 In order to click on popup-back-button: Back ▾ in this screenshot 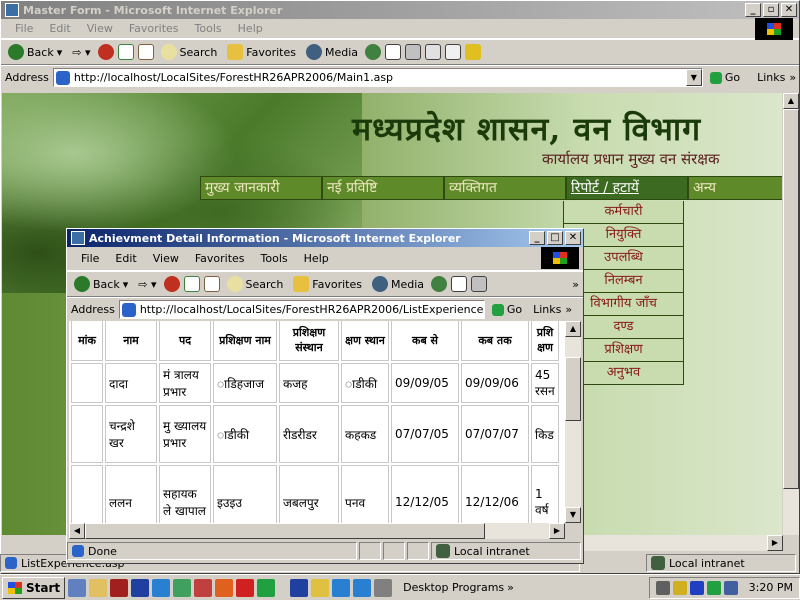, I will do `click(101, 284)`.